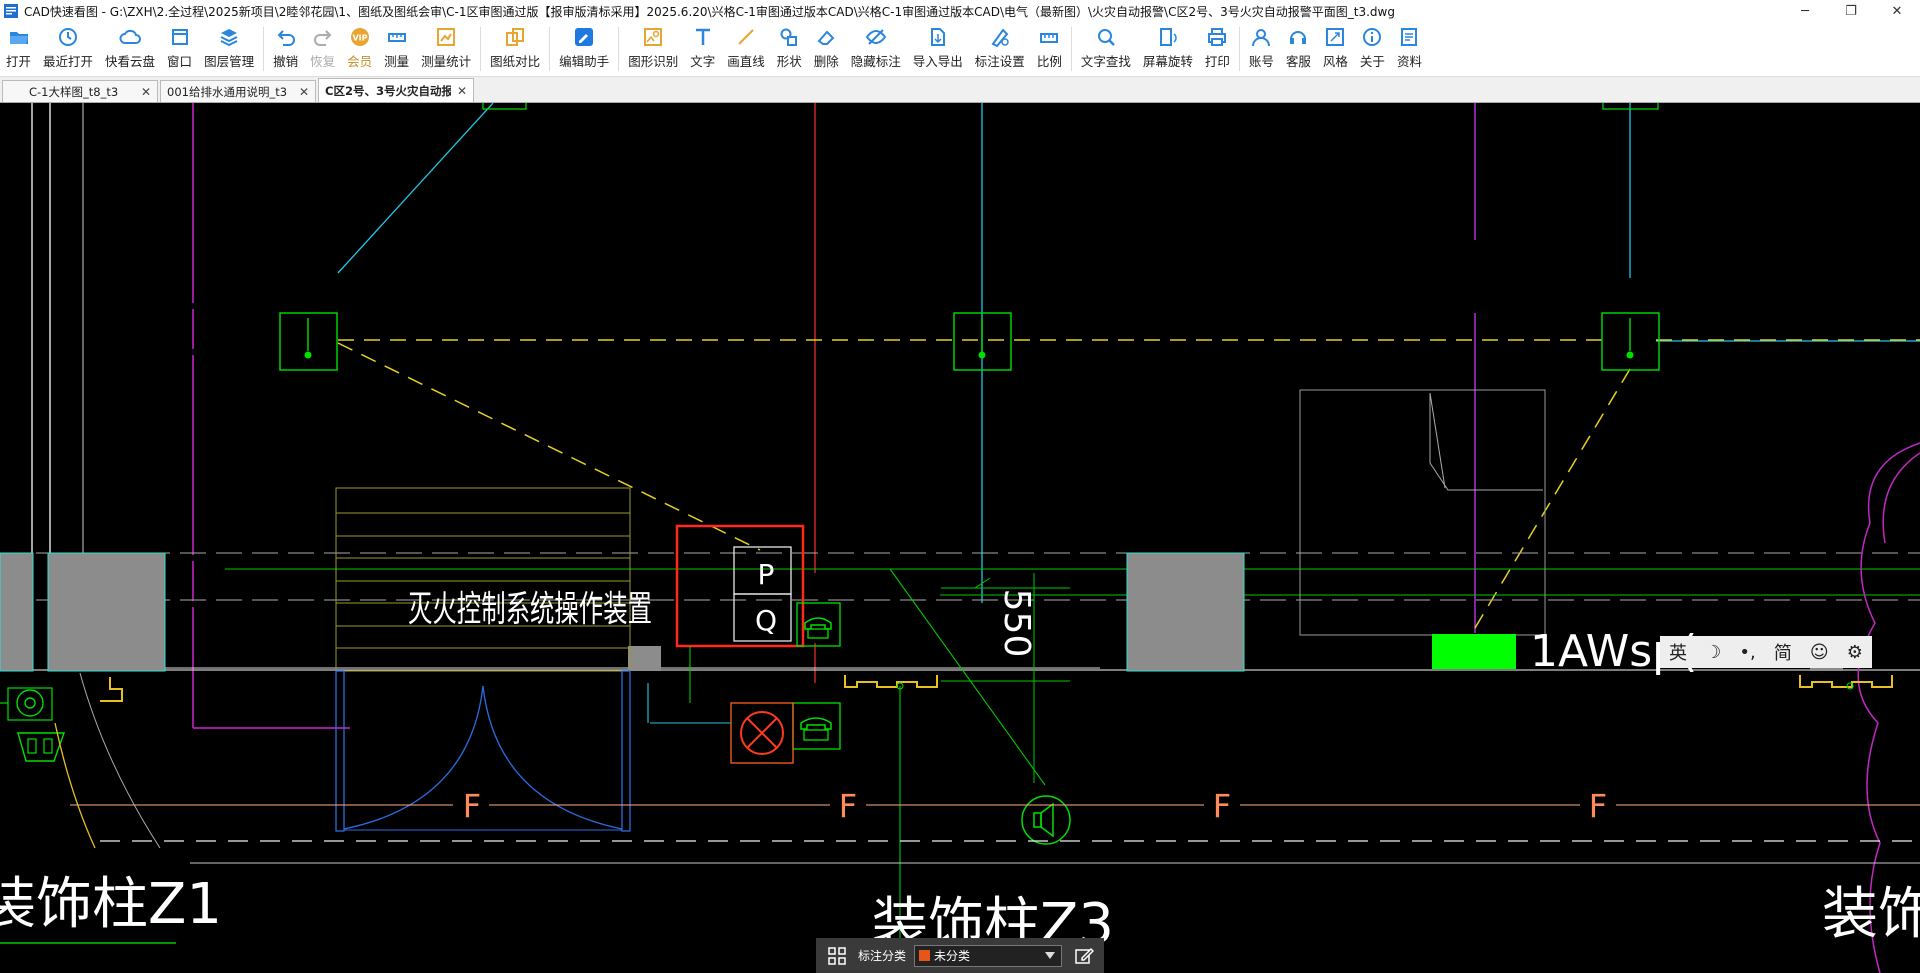 This screenshot has height=973, width=1920. I want to click on shape-recognize-button: 图形识别, so click(653, 49).